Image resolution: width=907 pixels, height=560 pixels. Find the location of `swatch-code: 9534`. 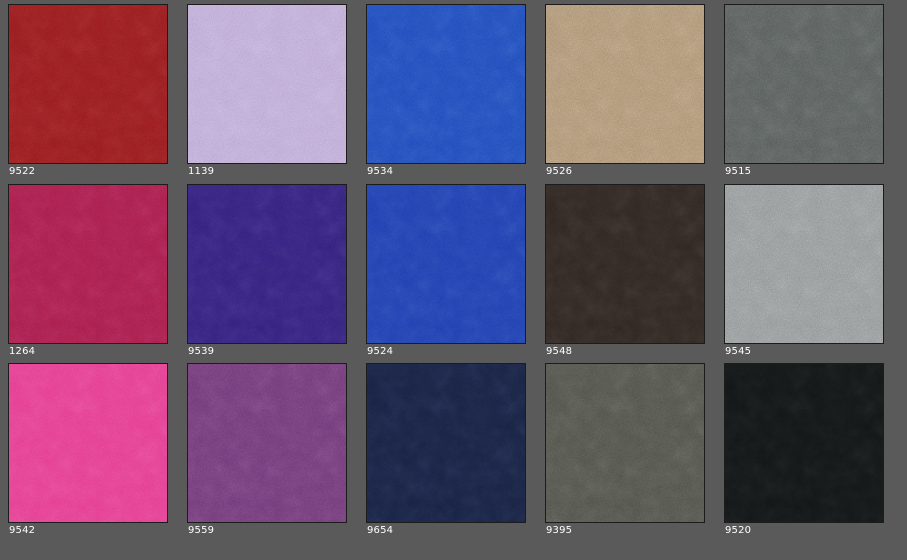

swatch-code: 9534 is located at coordinates (380, 171).